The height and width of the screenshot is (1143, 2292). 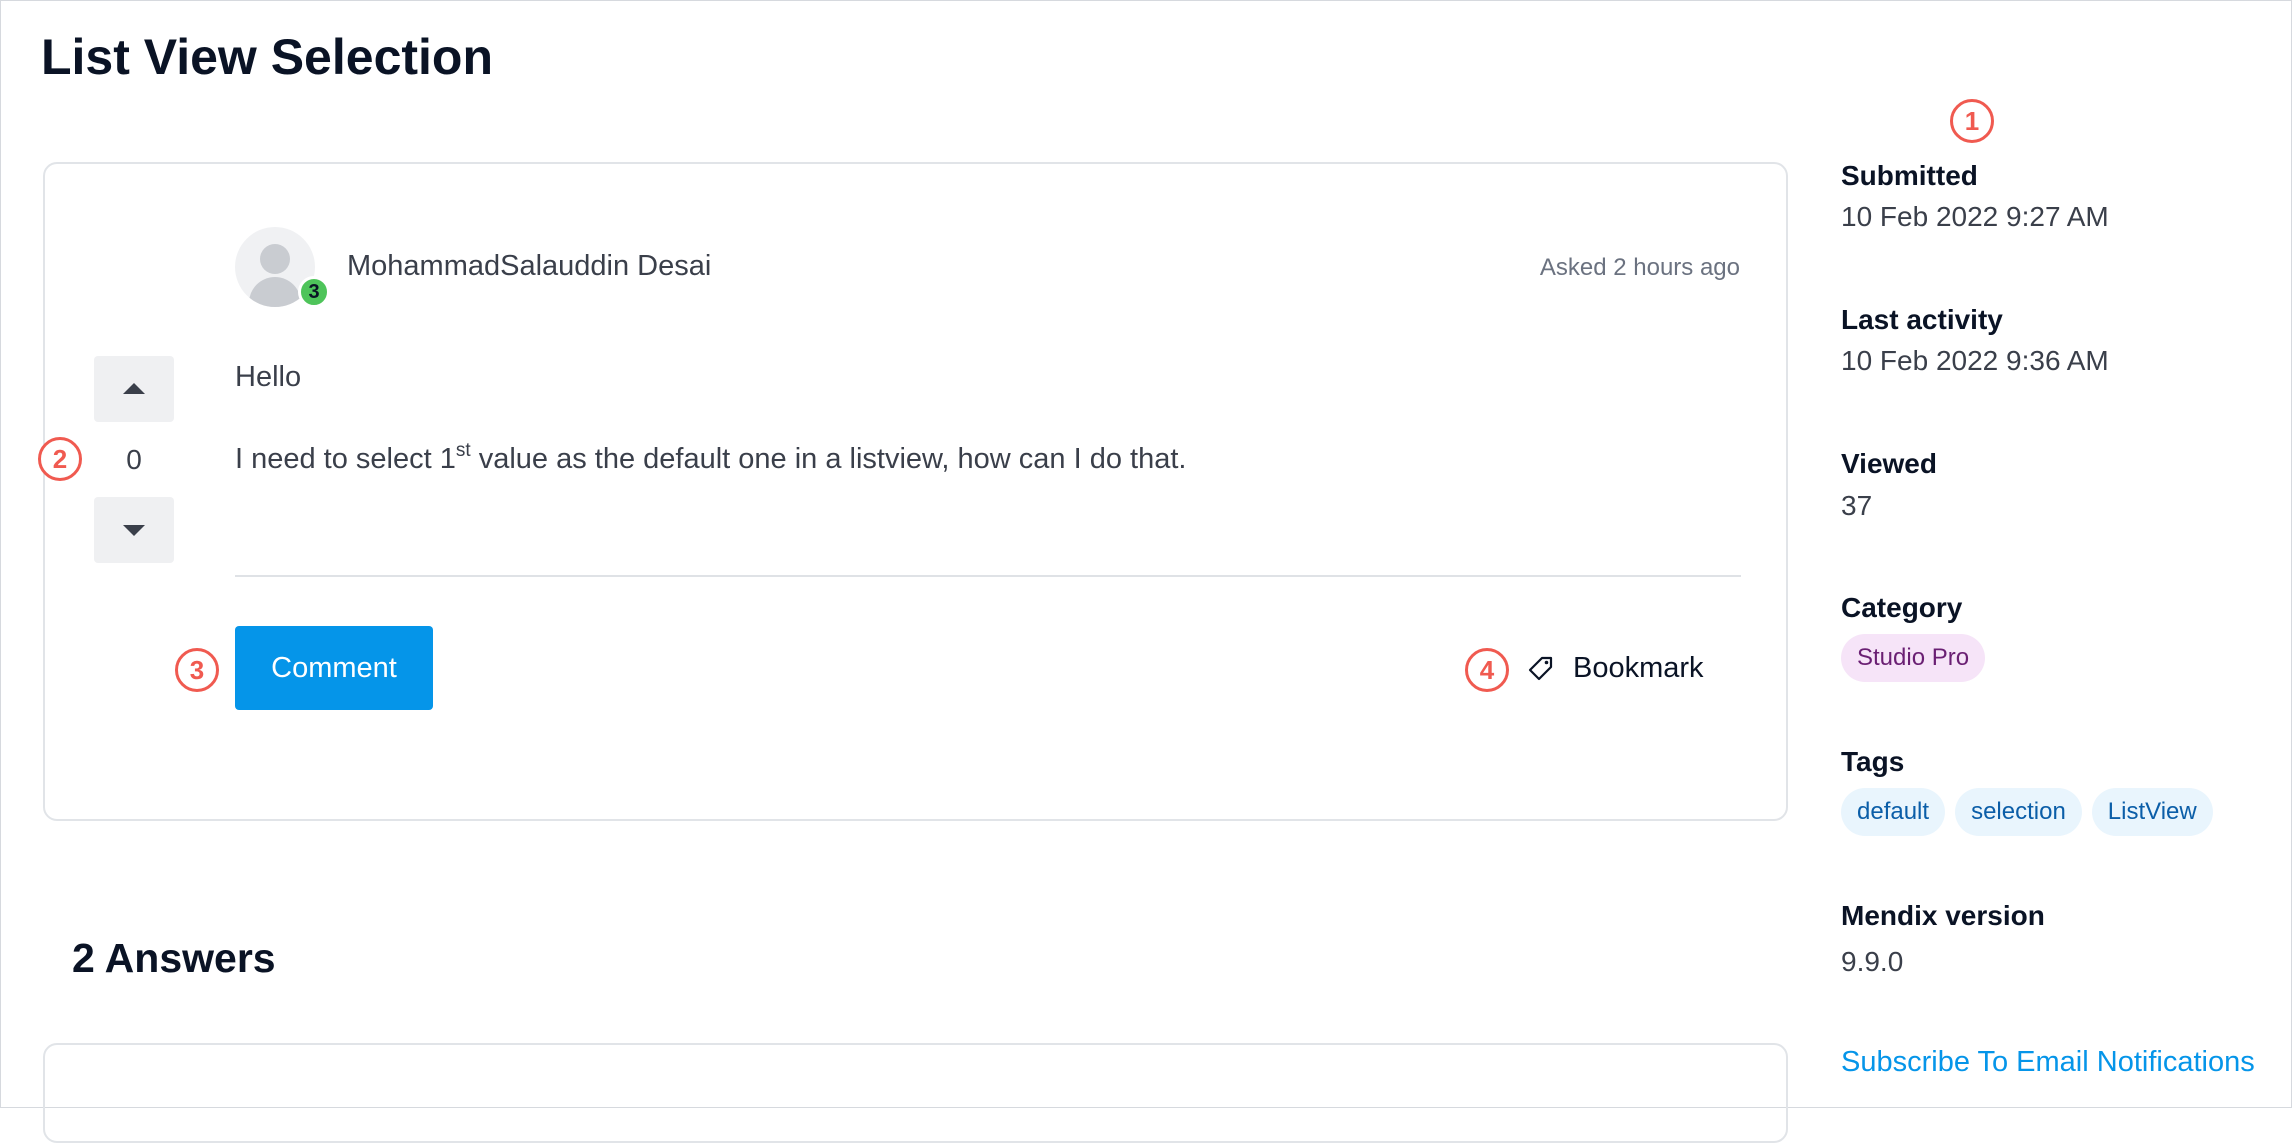 What do you see at coordinates (1638, 667) in the screenshot?
I see `bookmark-label: Bookmark` at bounding box center [1638, 667].